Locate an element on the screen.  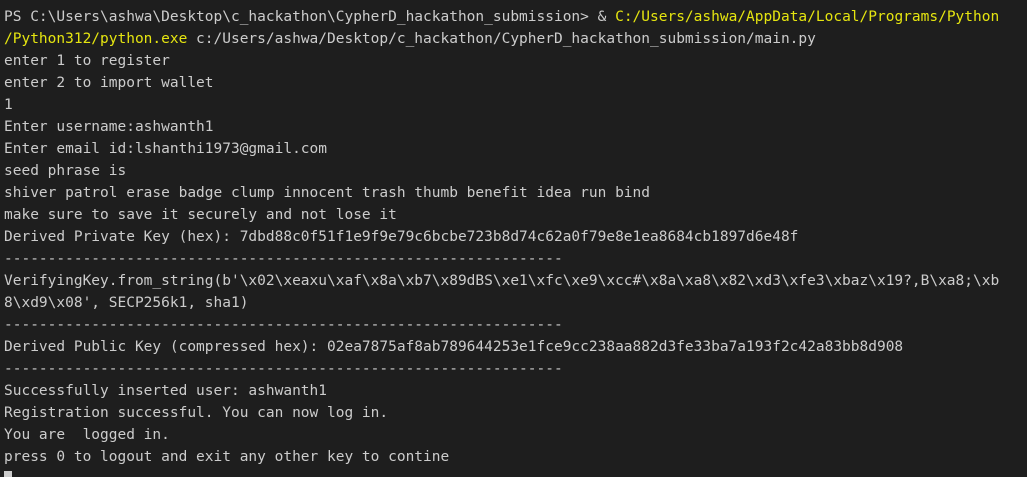
python-exe-path-continued: /Python312/python.exe is located at coordinates (96, 39).